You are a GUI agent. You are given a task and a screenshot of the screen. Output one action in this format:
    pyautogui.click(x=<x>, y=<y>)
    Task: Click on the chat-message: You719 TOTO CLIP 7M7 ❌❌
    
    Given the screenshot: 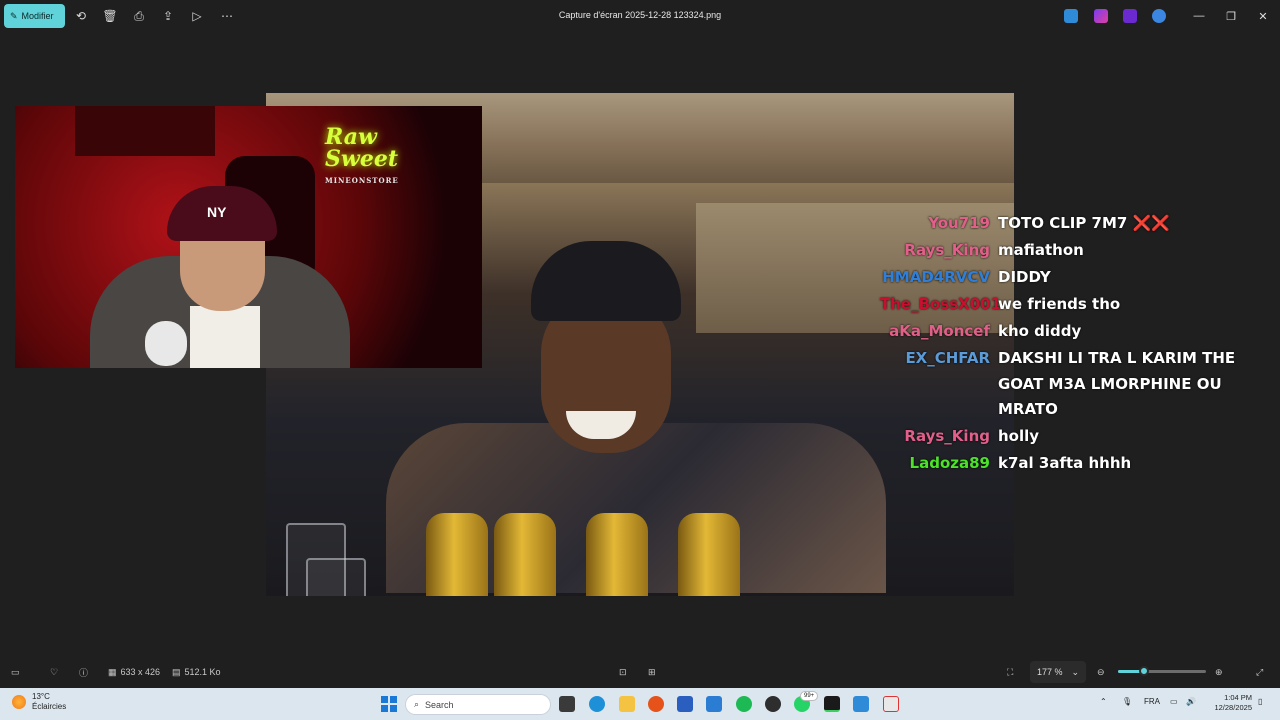 What is the action you would take?
    pyautogui.click(x=1060, y=223)
    